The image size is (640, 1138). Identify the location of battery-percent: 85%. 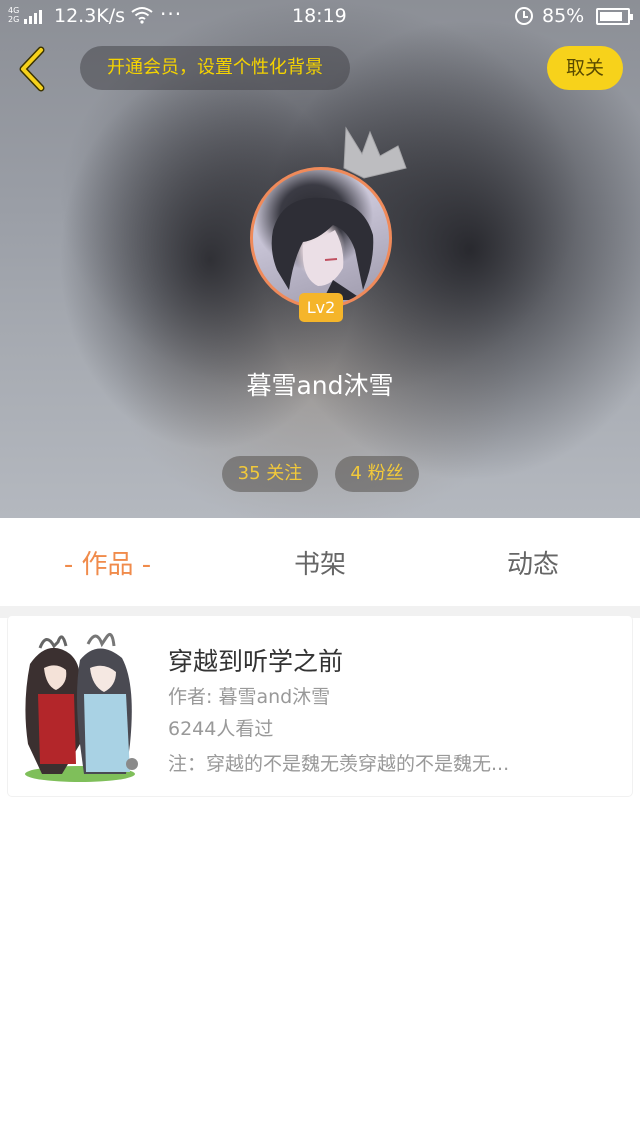
(563, 16).